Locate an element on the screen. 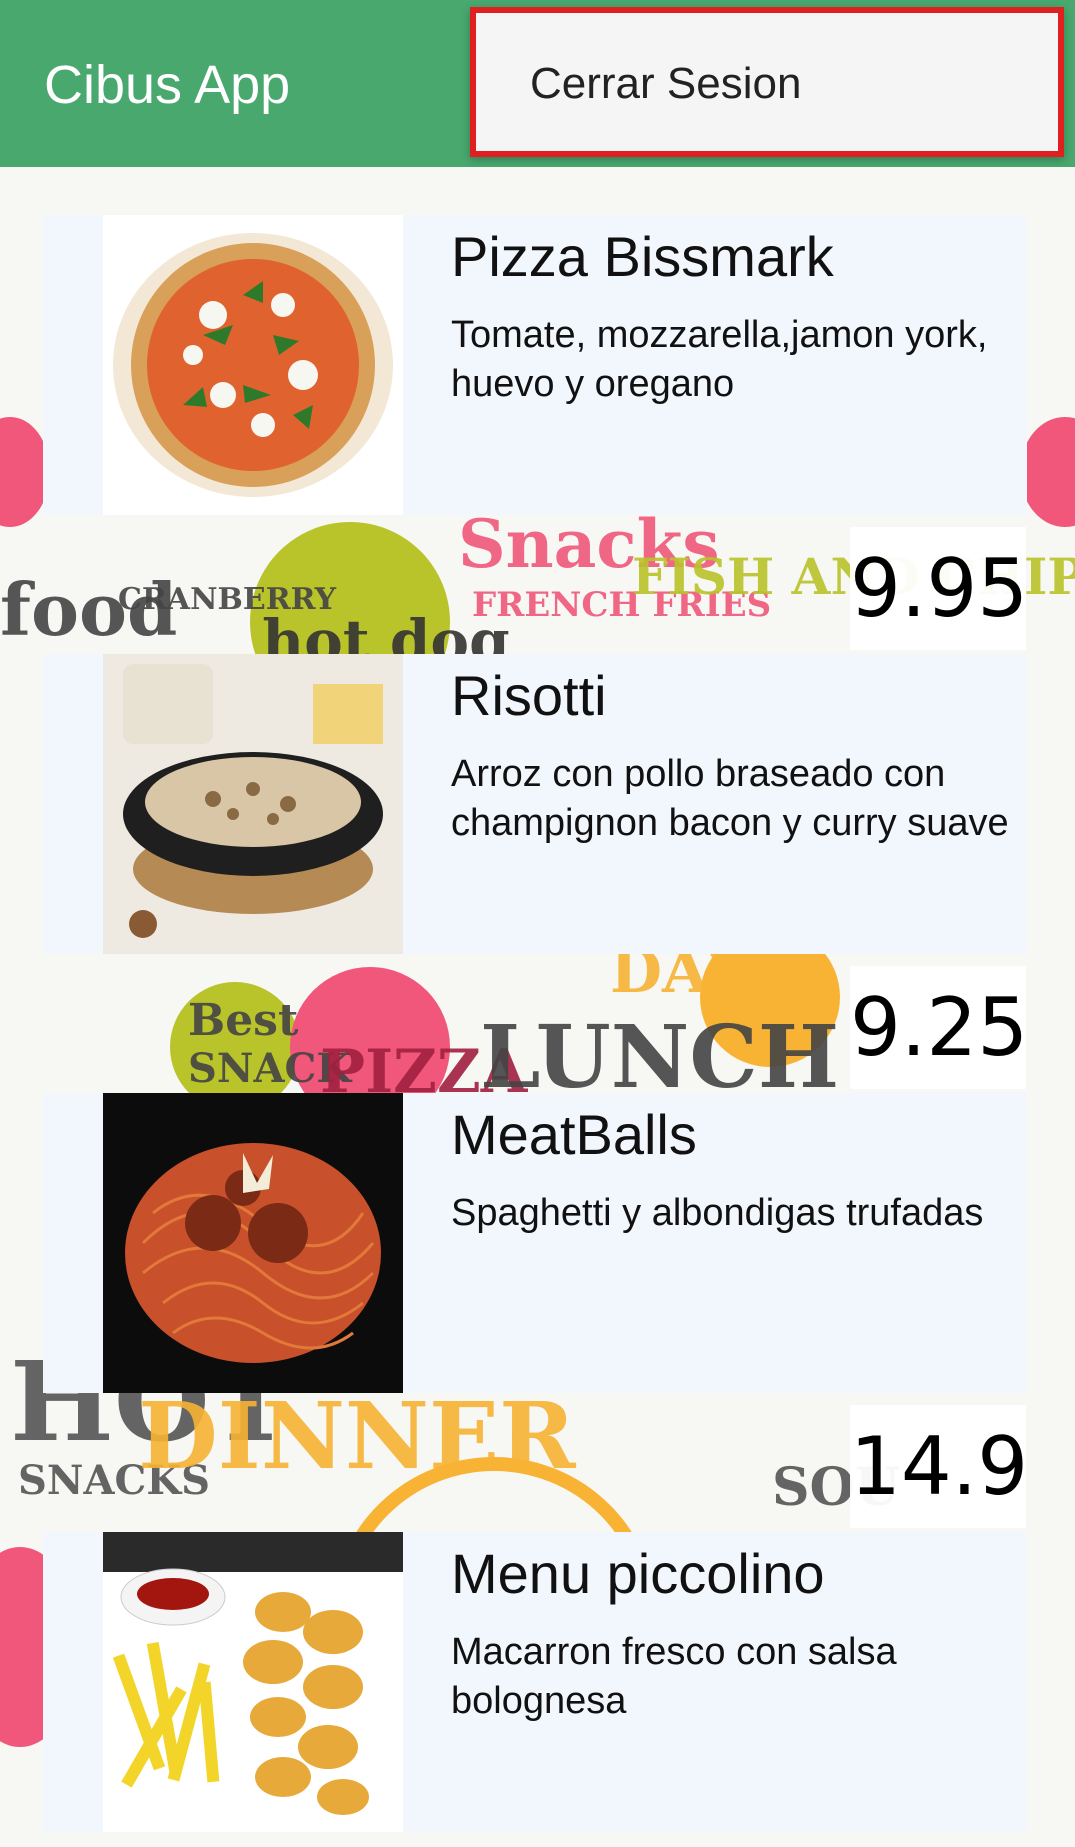  bg-text-doodle: Best is located at coordinates (243, 1020).